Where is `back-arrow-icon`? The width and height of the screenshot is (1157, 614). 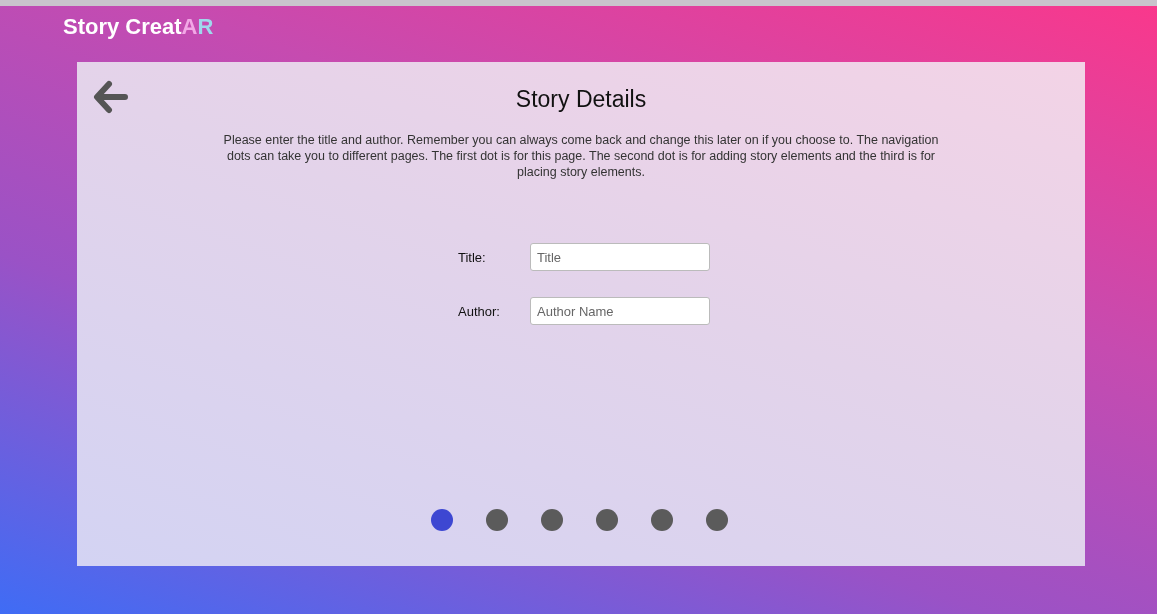
back-arrow-icon is located at coordinates (111, 97).